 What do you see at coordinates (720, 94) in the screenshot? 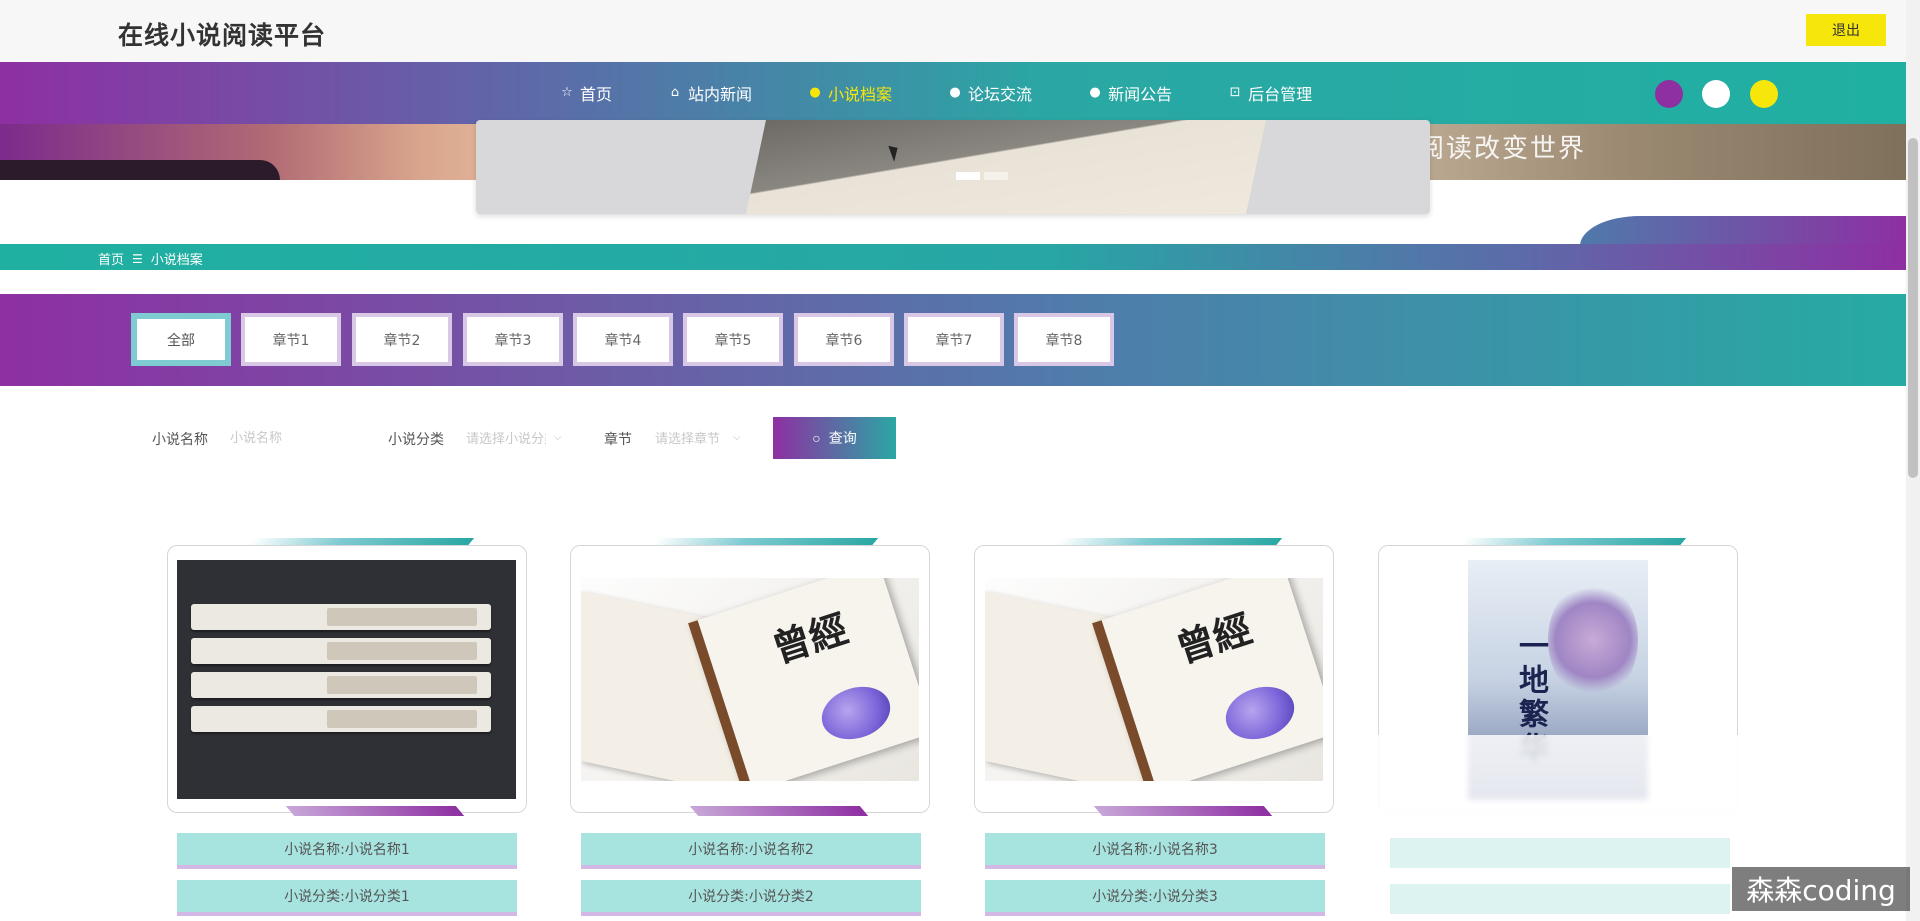
I see `nav-item-label: 站内新闻` at bounding box center [720, 94].